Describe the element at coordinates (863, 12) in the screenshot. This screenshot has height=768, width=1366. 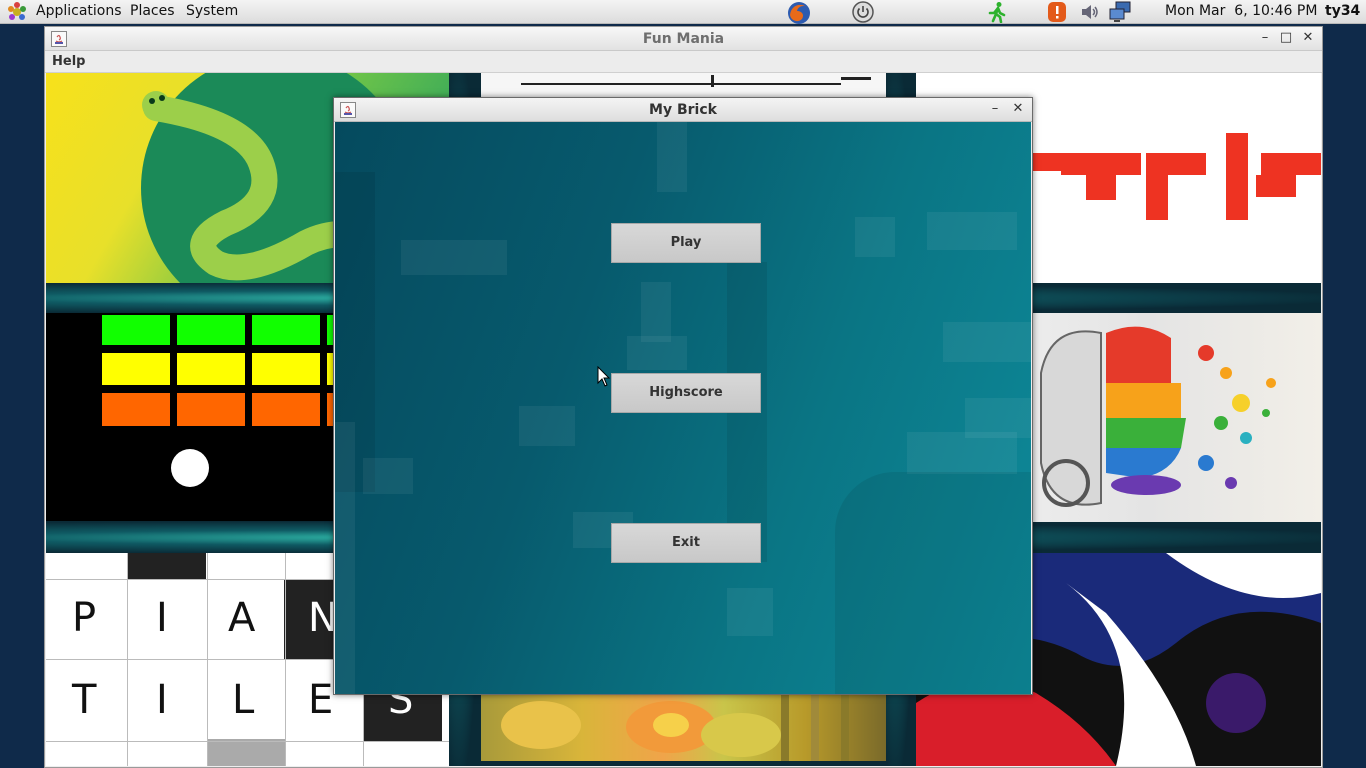
I see `power-icon` at that location.